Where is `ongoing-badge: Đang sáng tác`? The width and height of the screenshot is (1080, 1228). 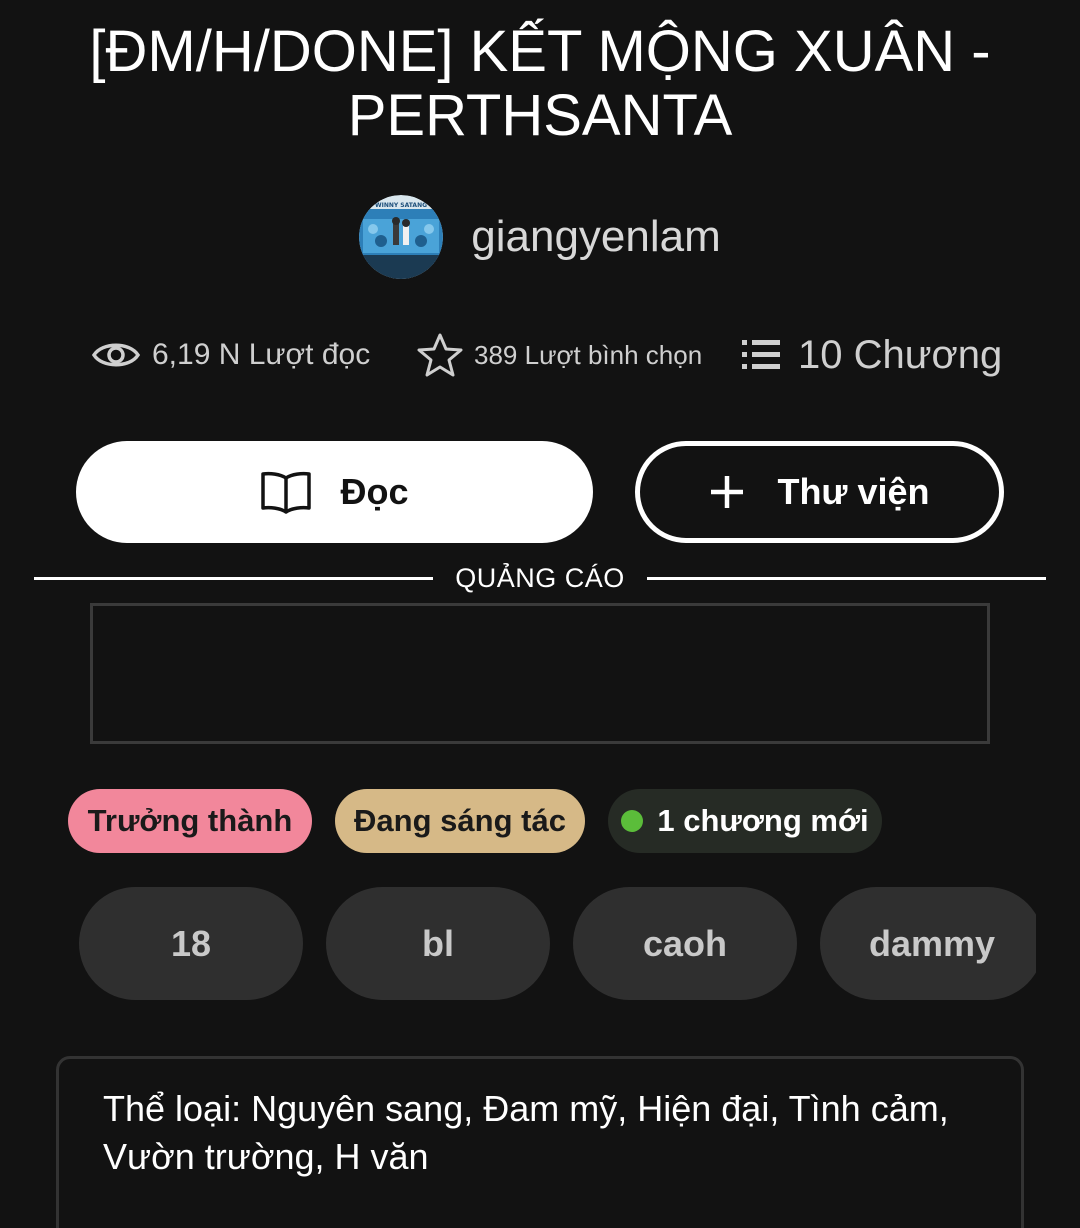 ongoing-badge: Đang sáng tác is located at coordinates (460, 821).